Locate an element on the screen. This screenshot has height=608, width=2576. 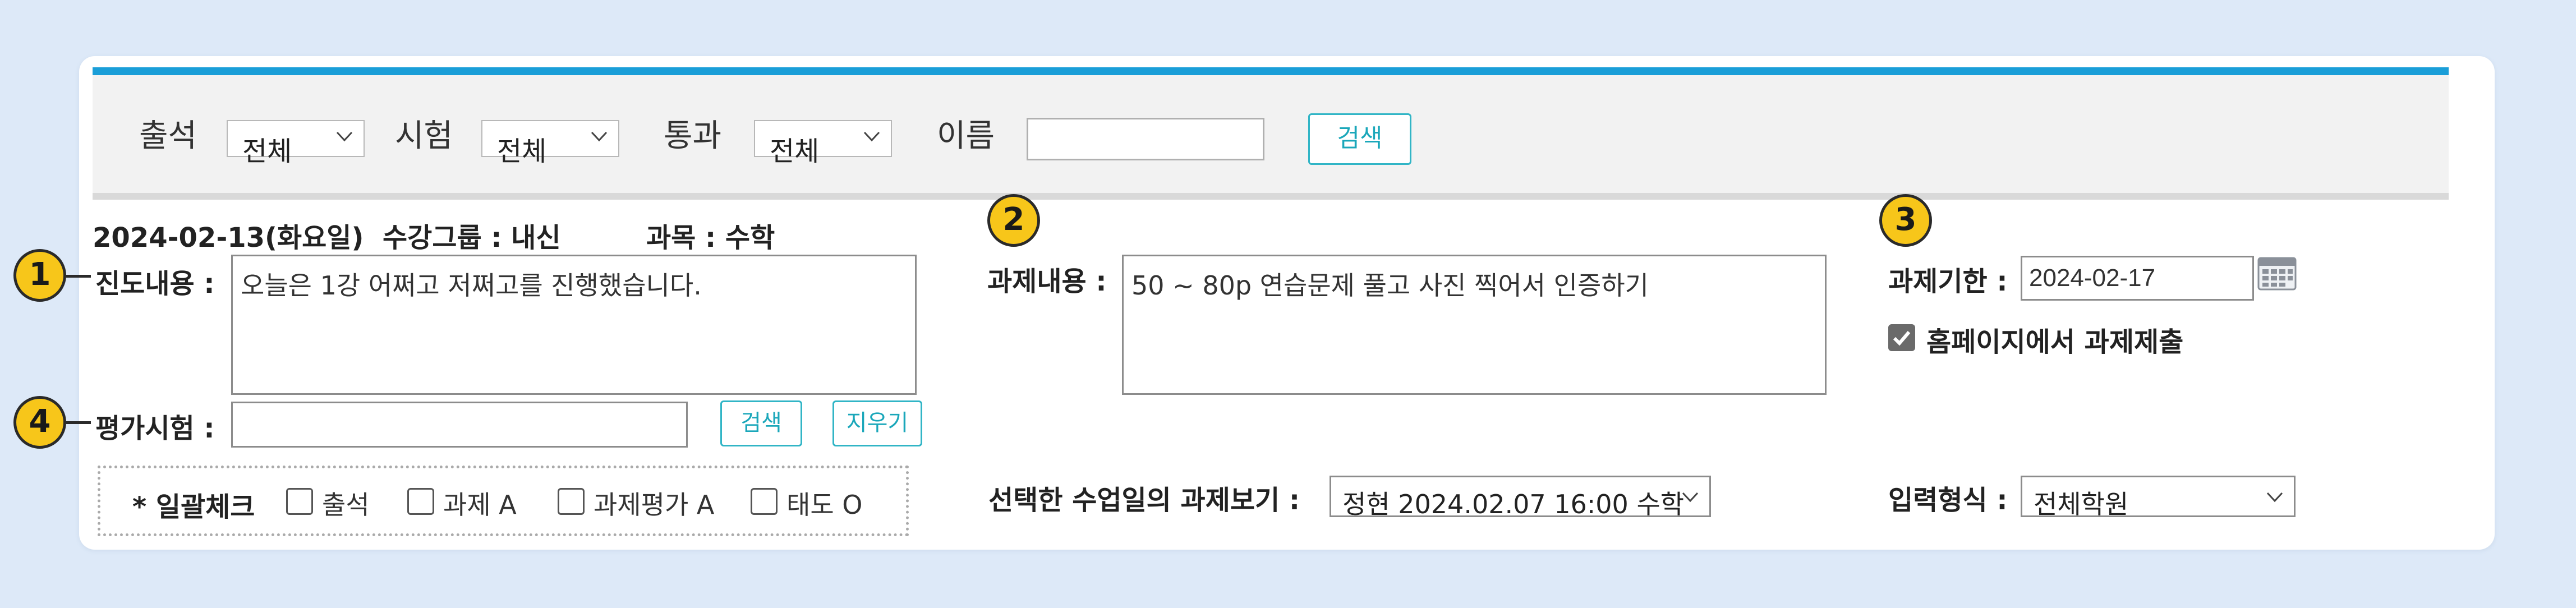
view-assignment-select: 정현 2024.02.07 16:00 수학 is located at coordinates (1521, 497).